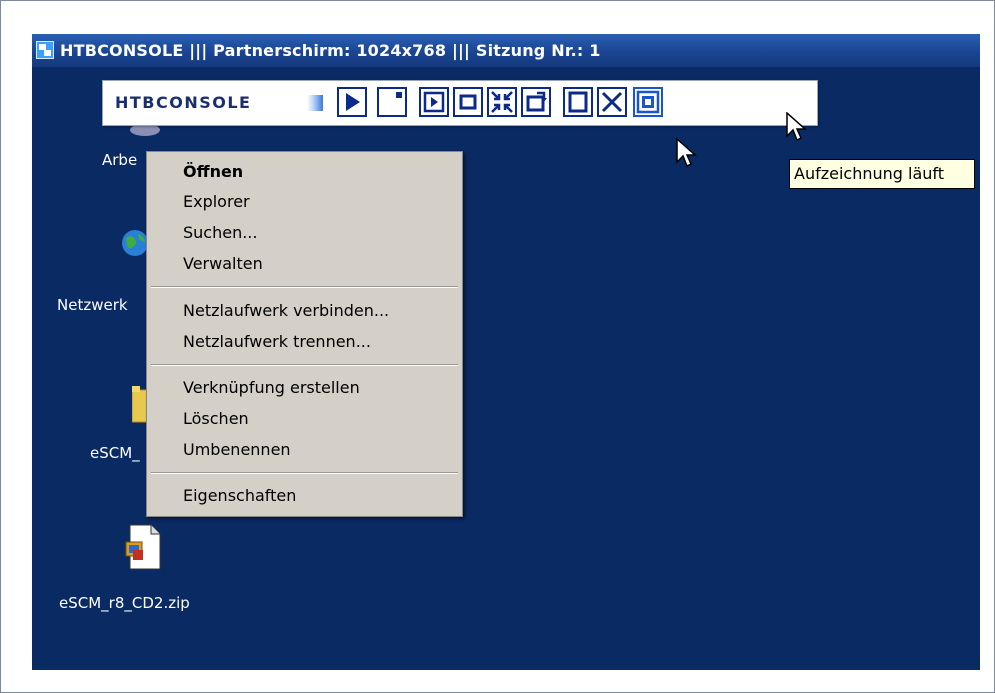  I want to click on app-logo-icon, so click(45, 50).